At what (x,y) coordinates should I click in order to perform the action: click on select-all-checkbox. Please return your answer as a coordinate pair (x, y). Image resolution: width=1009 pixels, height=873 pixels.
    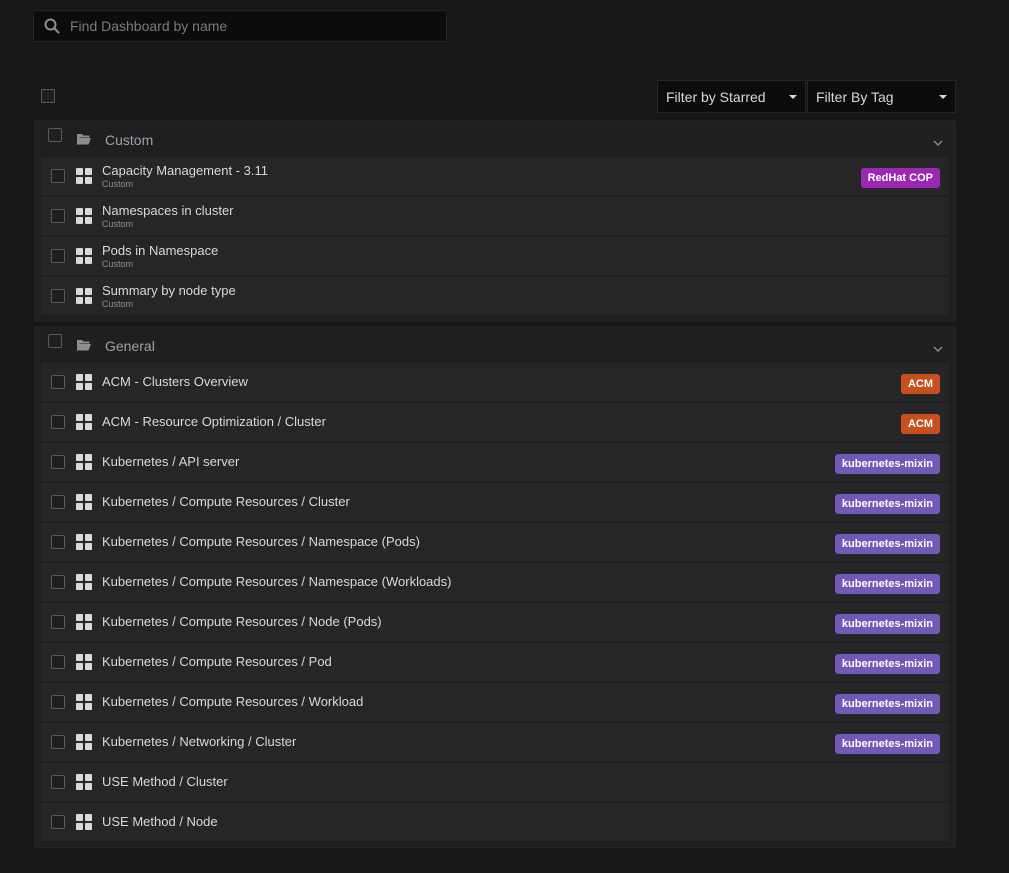
    Looking at the image, I should click on (48, 96).